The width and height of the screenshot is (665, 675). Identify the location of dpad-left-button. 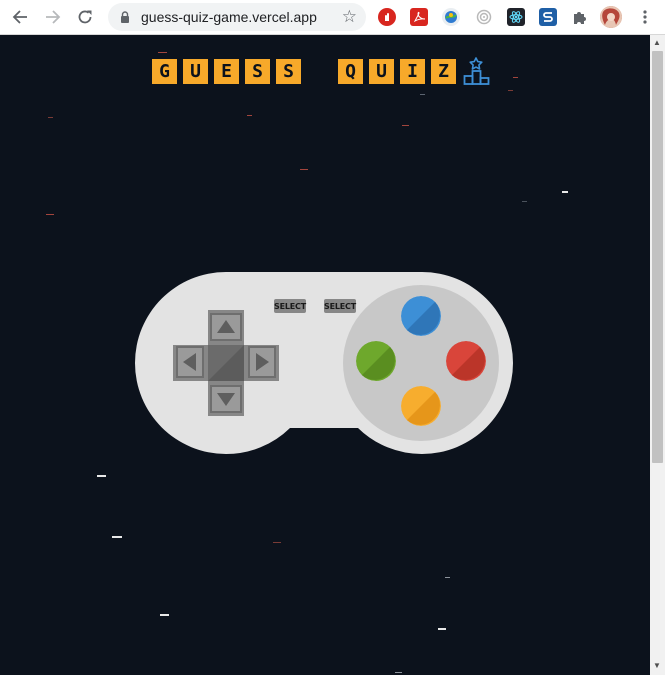
(190, 362).